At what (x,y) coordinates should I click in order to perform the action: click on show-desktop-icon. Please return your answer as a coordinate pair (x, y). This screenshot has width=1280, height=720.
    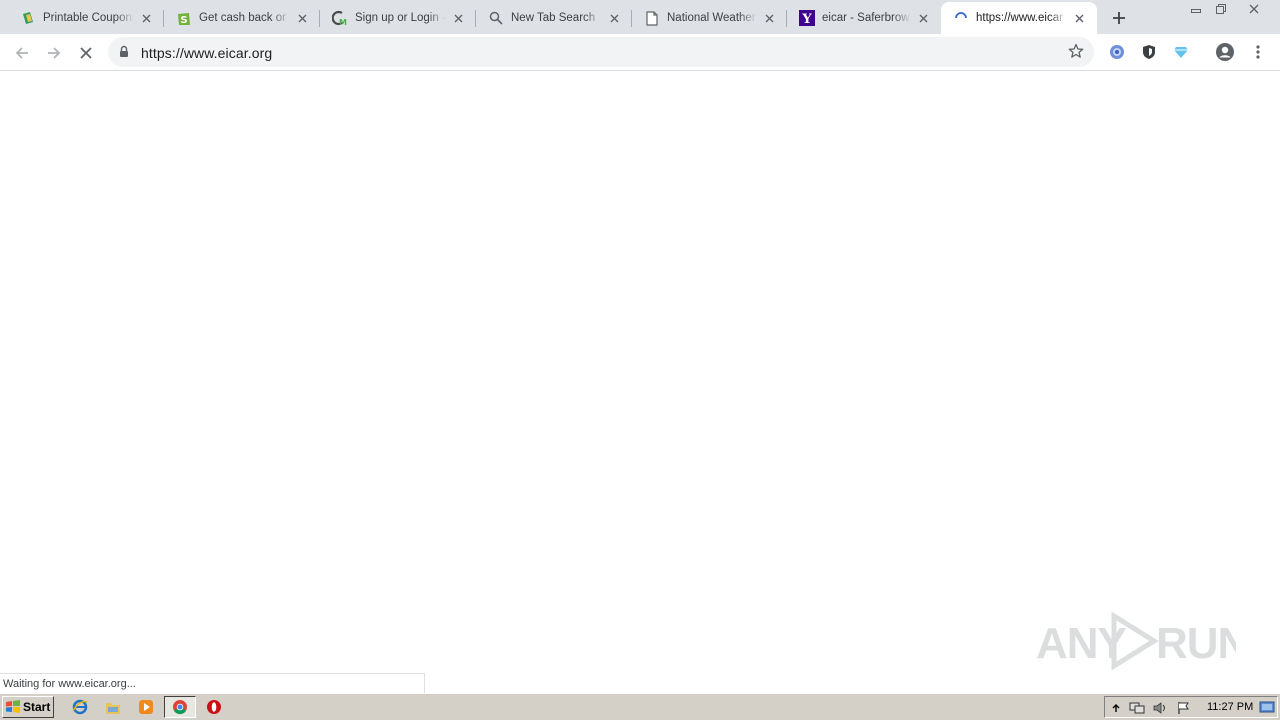
    Looking at the image, I should click on (1267, 707).